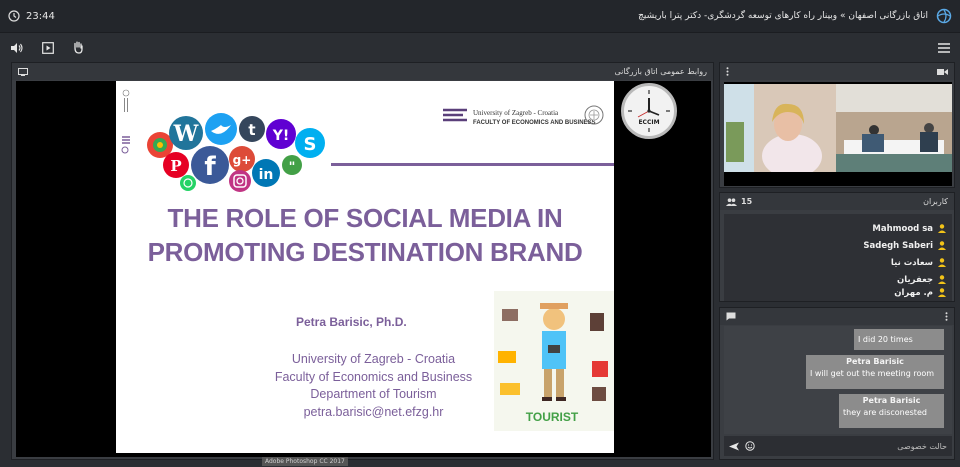 The height and width of the screenshot is (467, 960). What do you see at coordinates (942, 72) in the screenshot?
I see `camera-icon` at bounding box center [942, 72].